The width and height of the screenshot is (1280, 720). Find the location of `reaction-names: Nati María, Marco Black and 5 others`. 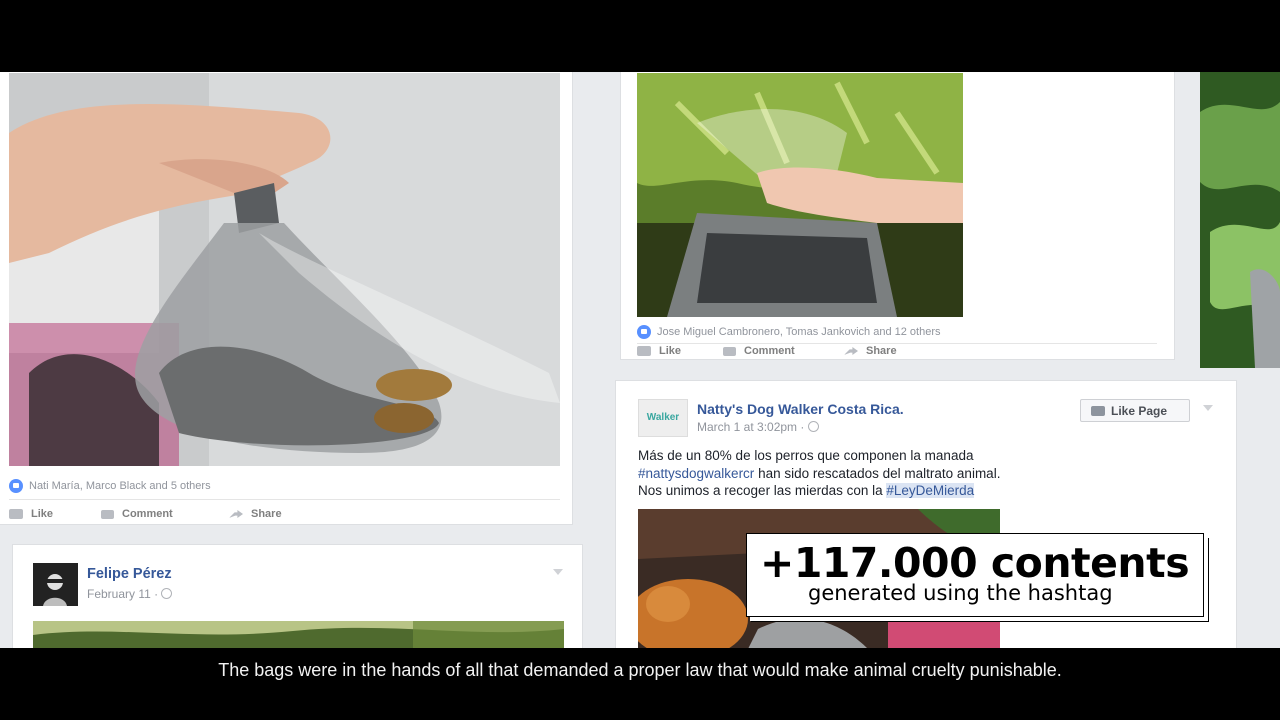

reaction-names: Nati María, Marco Black and 5 others is located at coordinates (120, 486).